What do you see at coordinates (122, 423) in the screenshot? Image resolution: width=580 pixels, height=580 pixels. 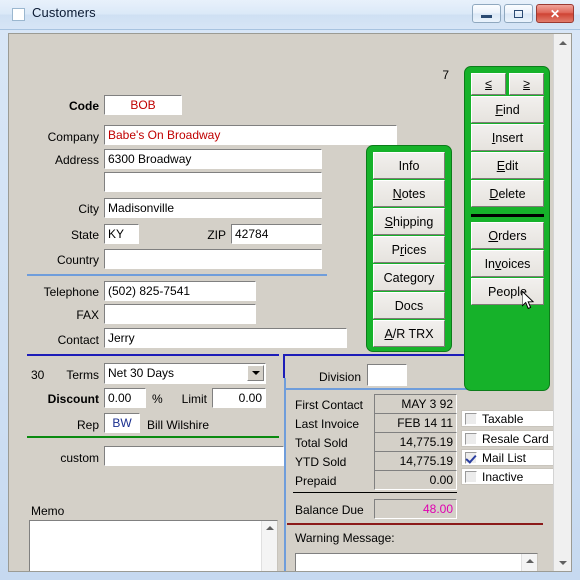 I see `rep-code-input: BW` at bounding box center [122, 423].